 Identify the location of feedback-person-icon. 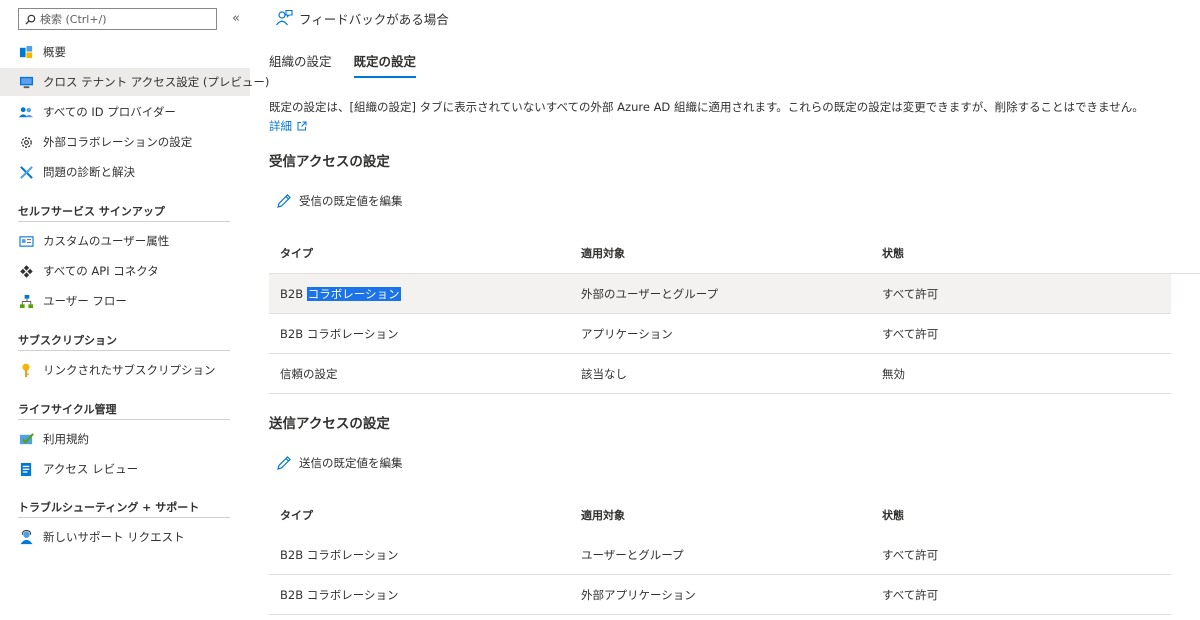
(284, 18).